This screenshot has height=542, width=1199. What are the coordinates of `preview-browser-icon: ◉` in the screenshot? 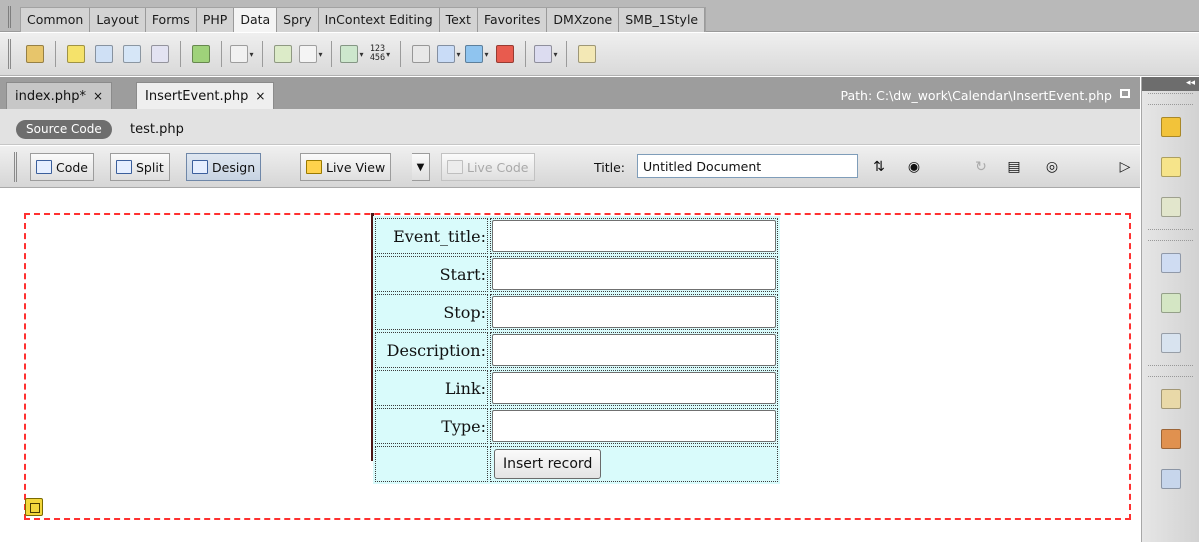 It's located at (914, 167).